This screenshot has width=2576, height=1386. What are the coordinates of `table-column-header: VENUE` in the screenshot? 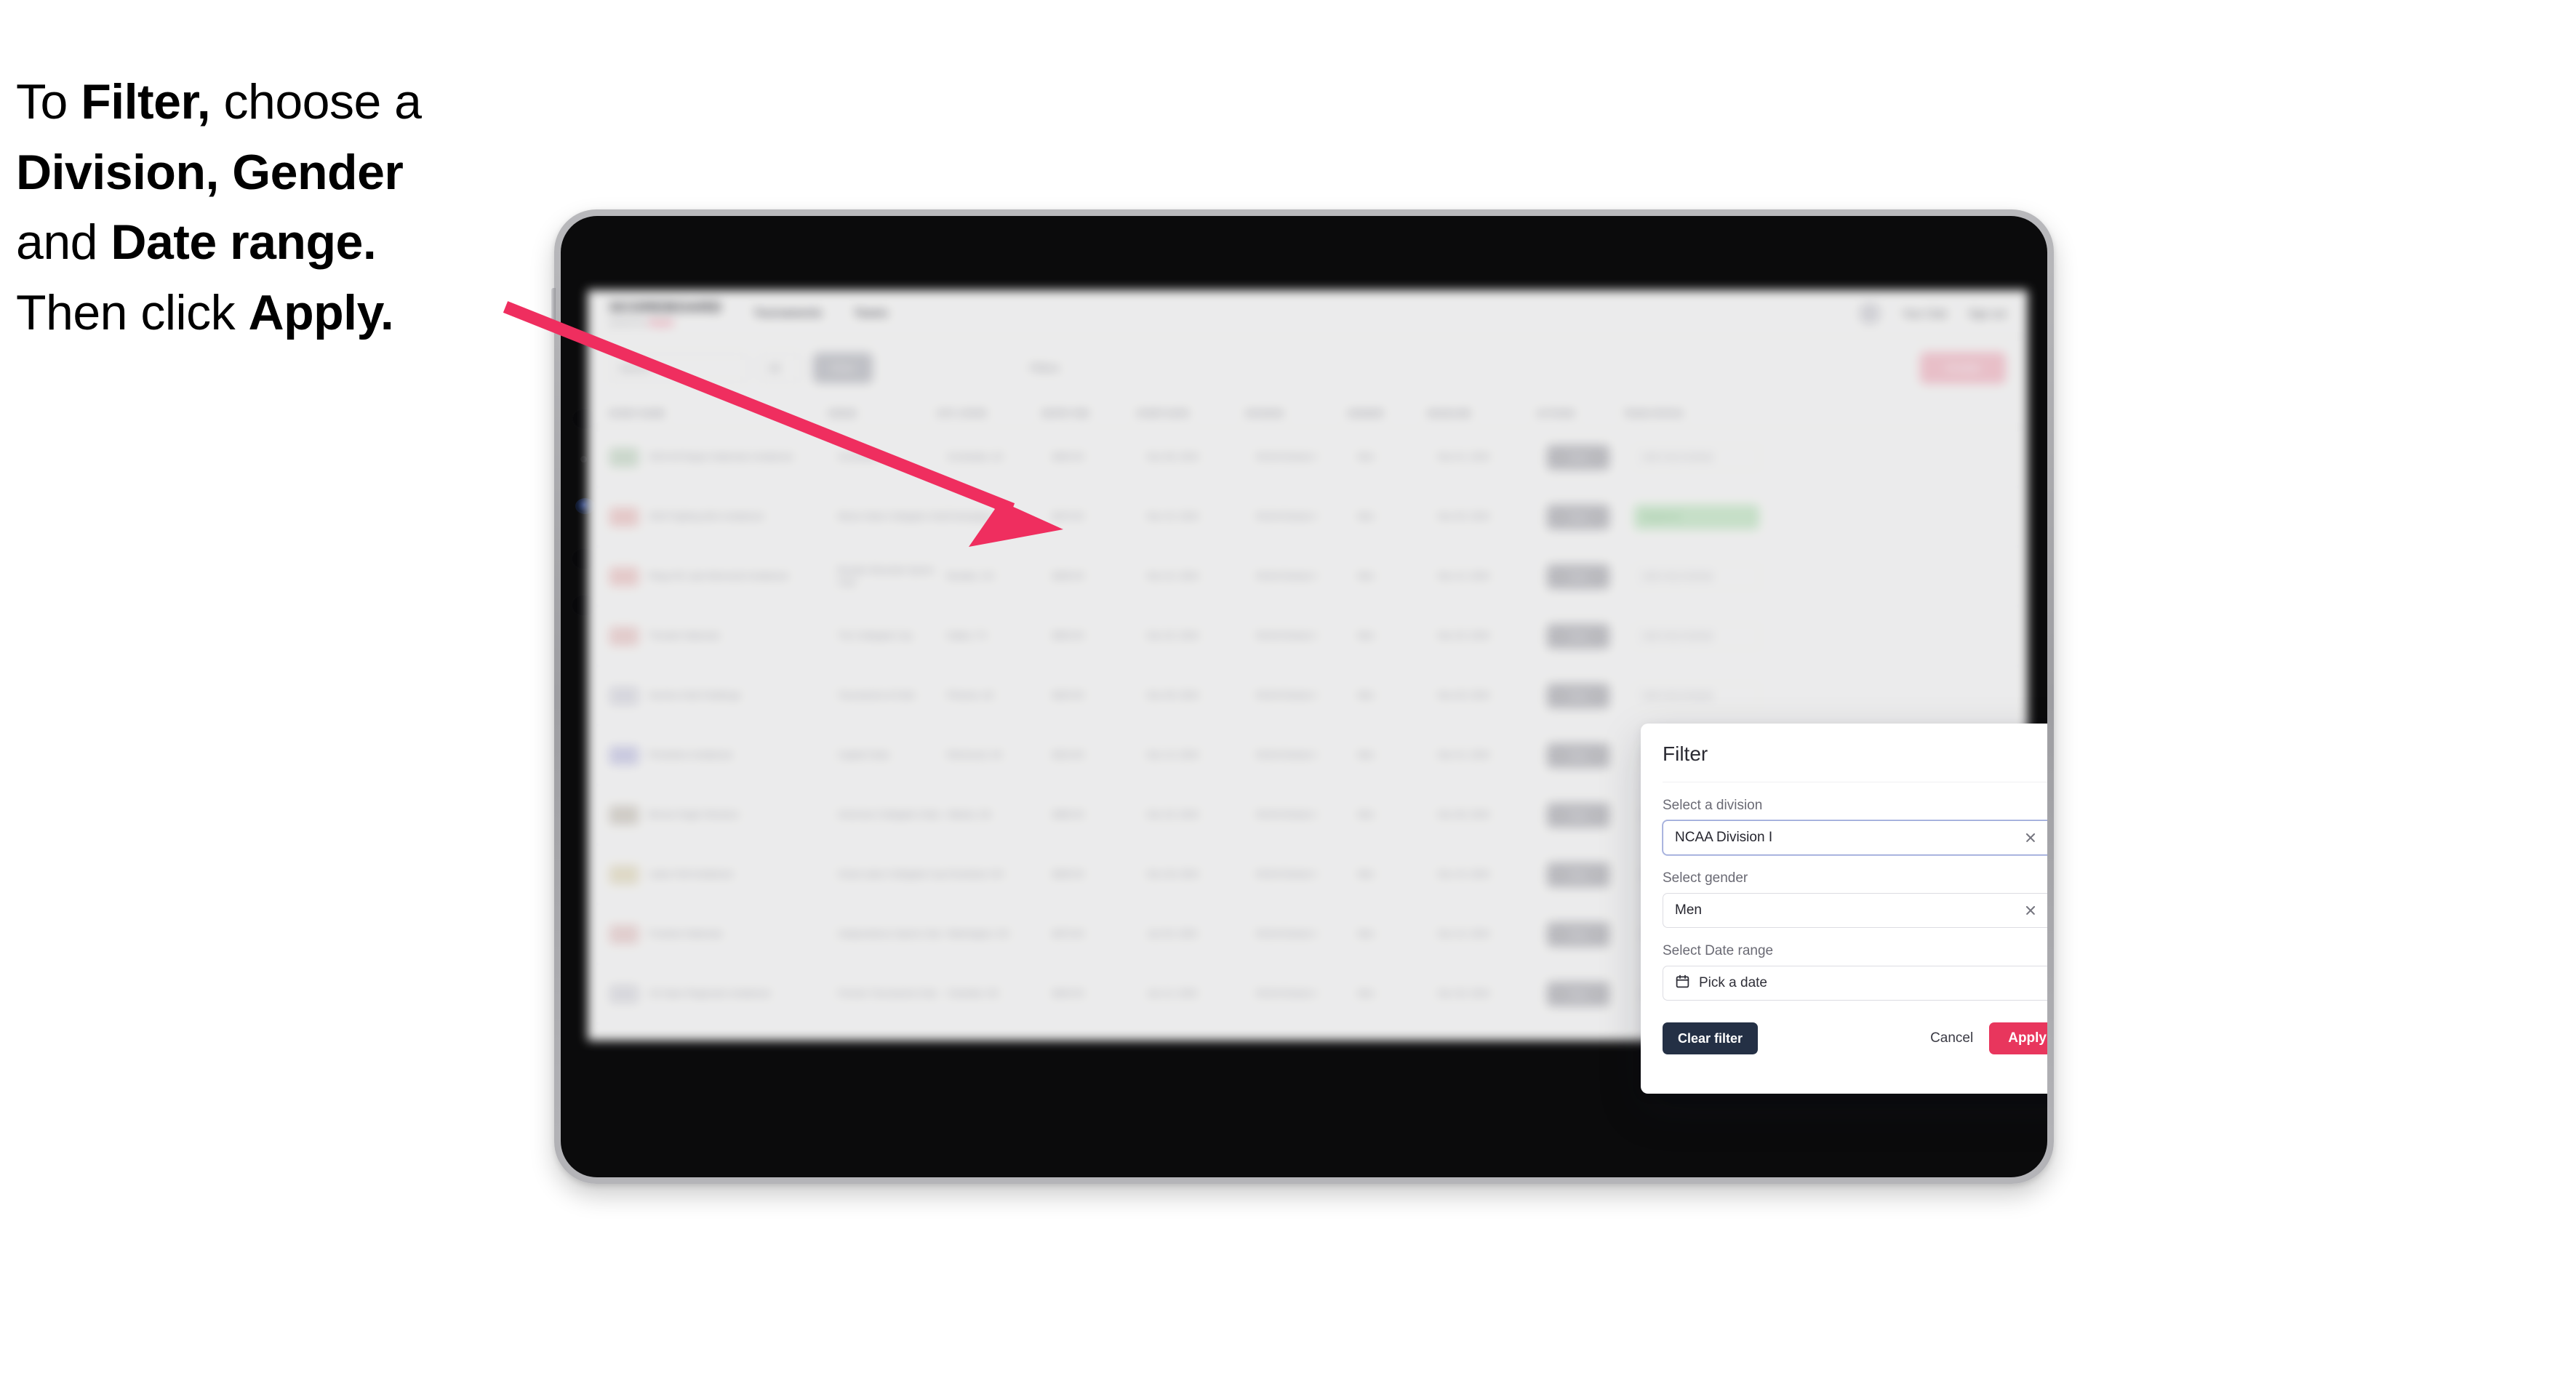 It's located at (842, 413).